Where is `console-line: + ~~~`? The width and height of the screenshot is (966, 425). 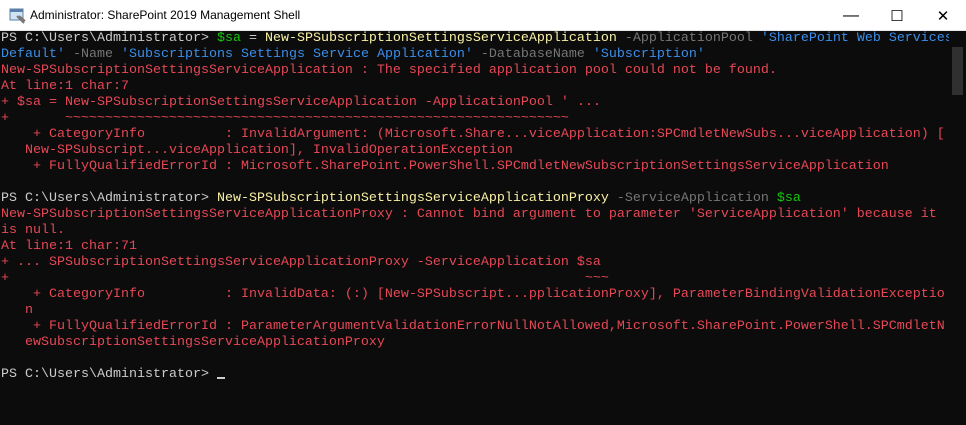 console-line: + ~~~ is located at coordinates (475, 279).